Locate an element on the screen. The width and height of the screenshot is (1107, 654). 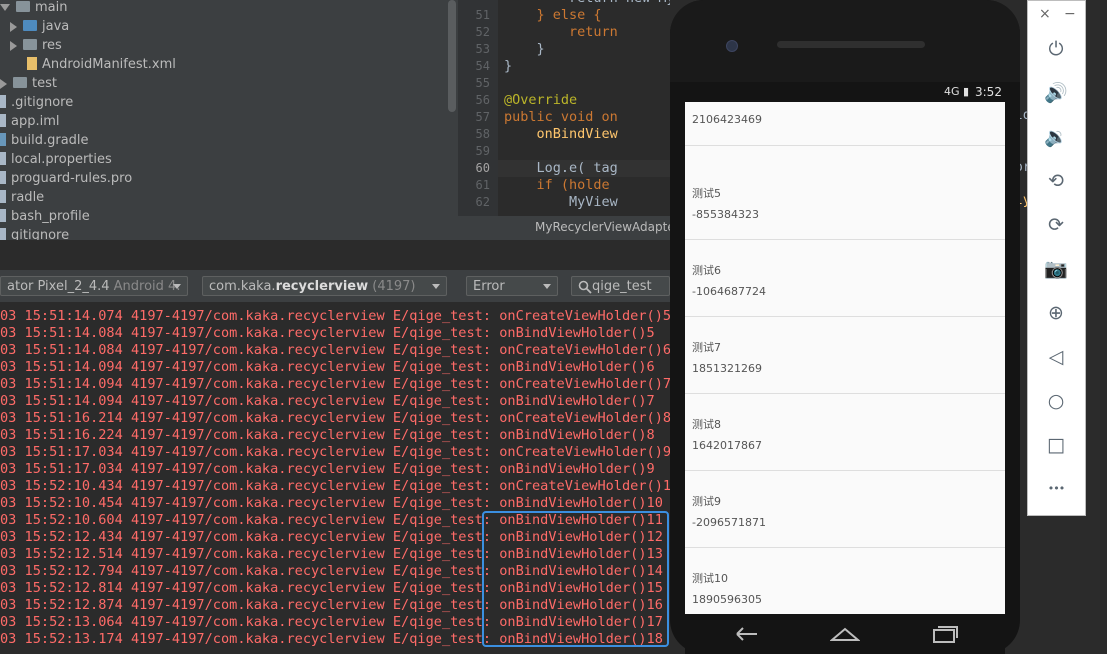
code-line: if (holde is located at coordinates (557, 185).